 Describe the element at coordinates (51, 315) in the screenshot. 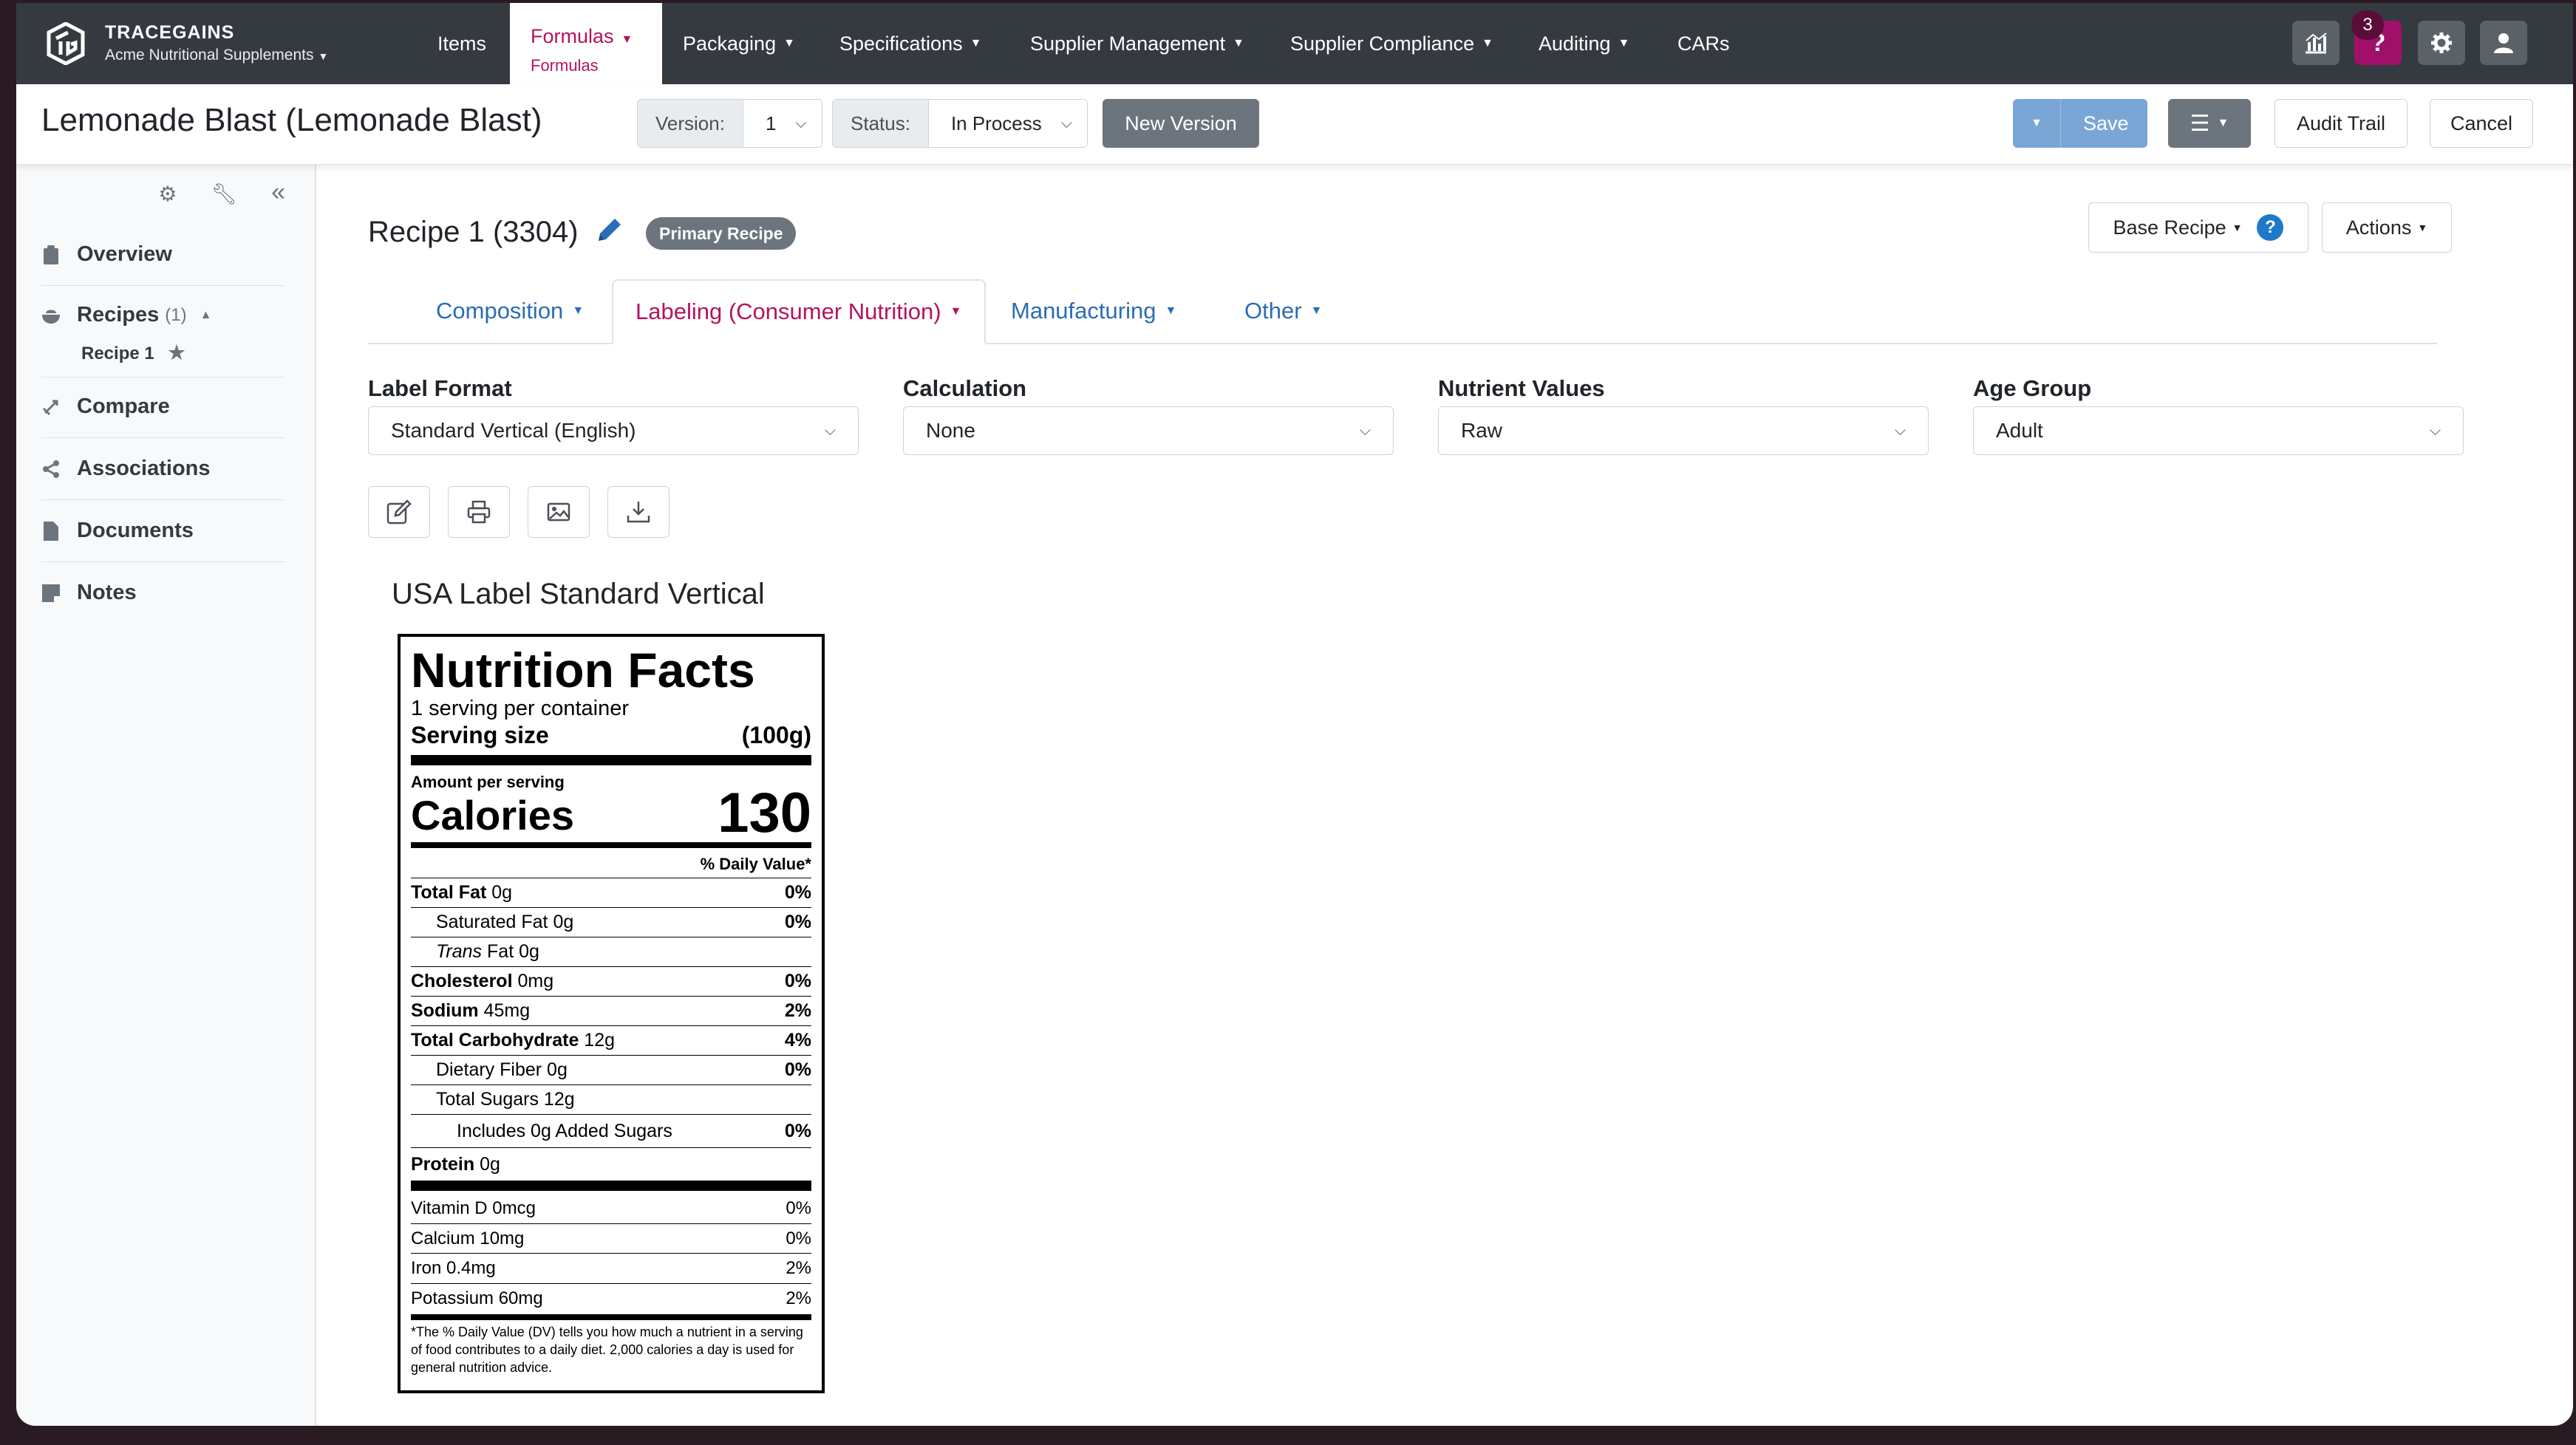

I see `bowl-icon` at that location.